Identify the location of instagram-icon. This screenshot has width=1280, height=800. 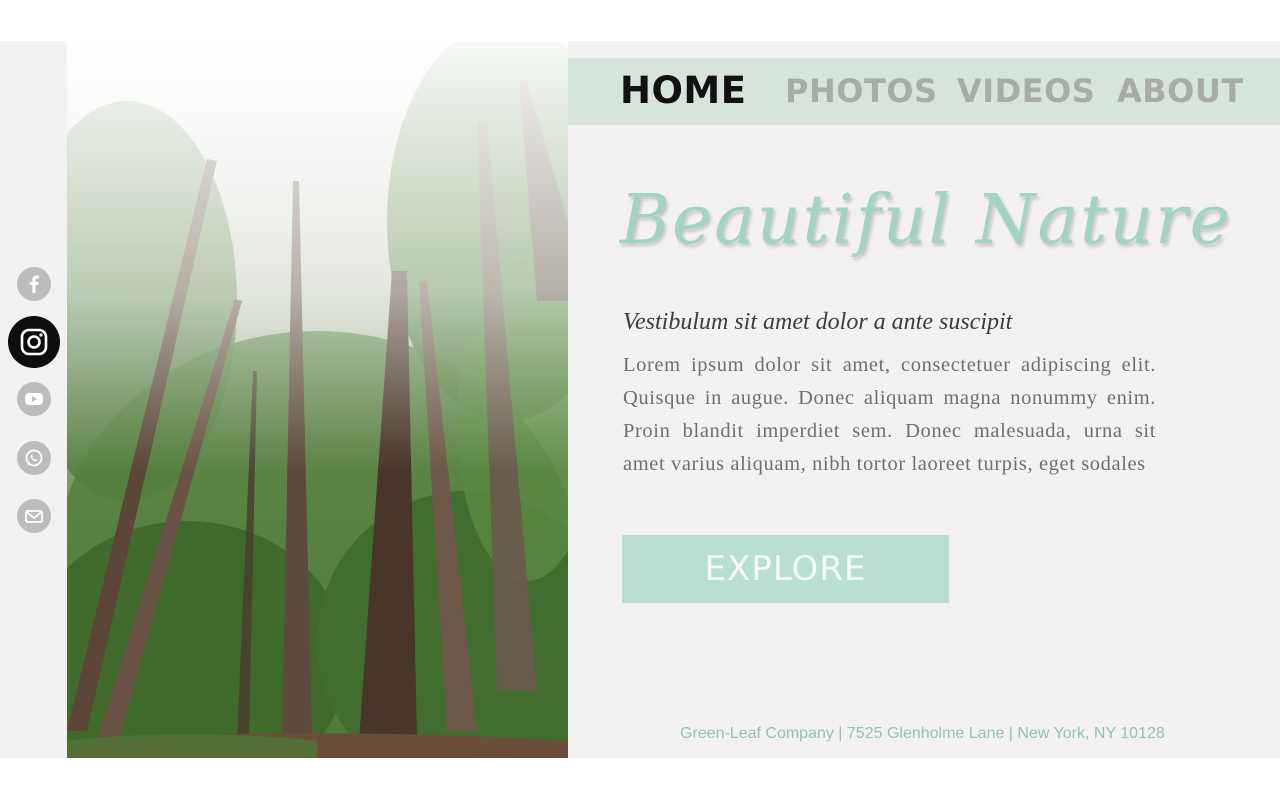
(34, 342).